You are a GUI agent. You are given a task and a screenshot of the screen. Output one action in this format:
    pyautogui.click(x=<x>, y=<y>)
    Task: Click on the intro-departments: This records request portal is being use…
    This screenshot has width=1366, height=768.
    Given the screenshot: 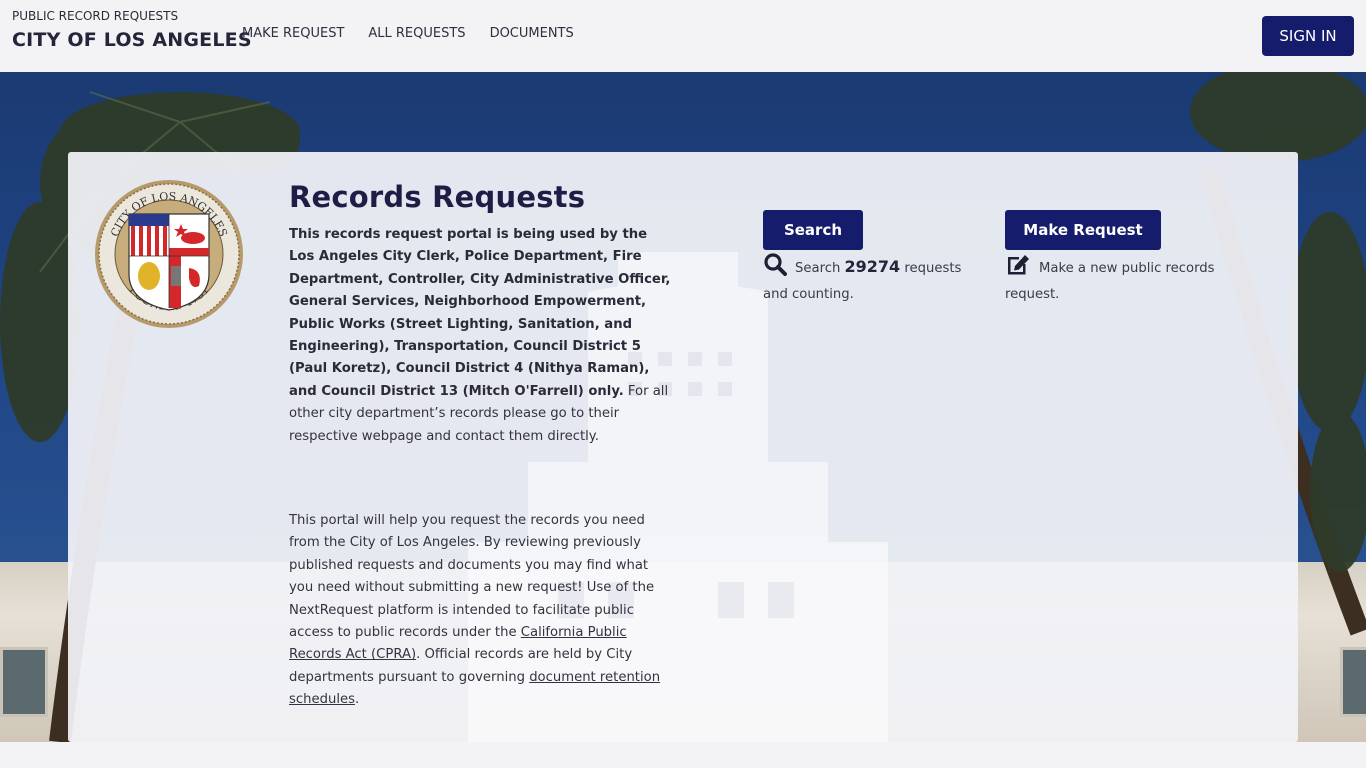 What is the action you would take?
    pyautogui.click(x=480, y=313)
    